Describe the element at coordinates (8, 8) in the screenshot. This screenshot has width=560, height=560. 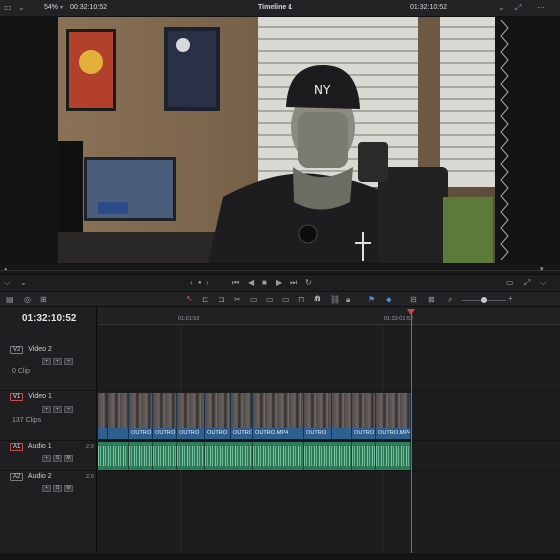
I see `viewer-layout-icon: ▭` at that location.